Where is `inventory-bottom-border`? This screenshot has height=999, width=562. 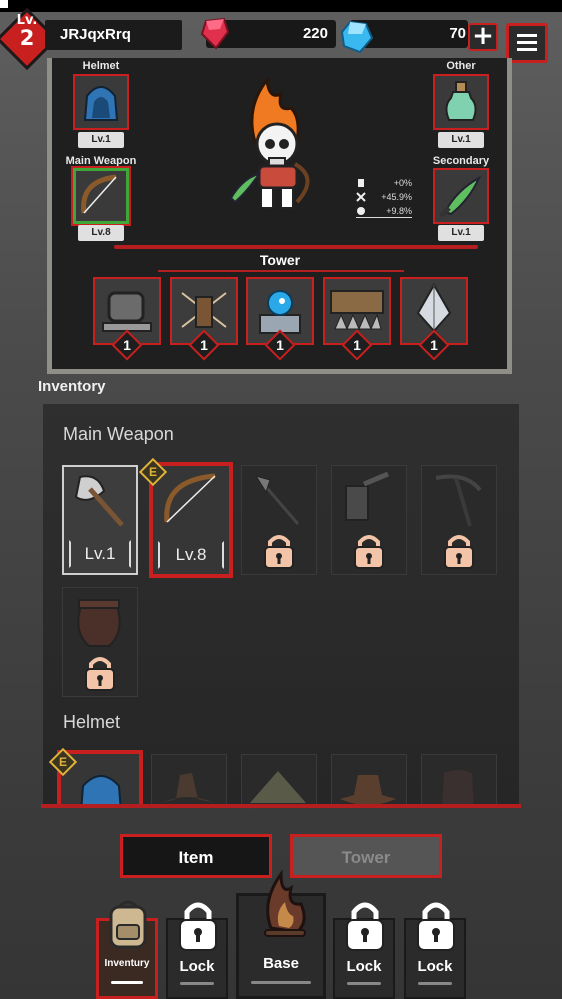 inventory-bottom-border is located at coordinates (281, 806).